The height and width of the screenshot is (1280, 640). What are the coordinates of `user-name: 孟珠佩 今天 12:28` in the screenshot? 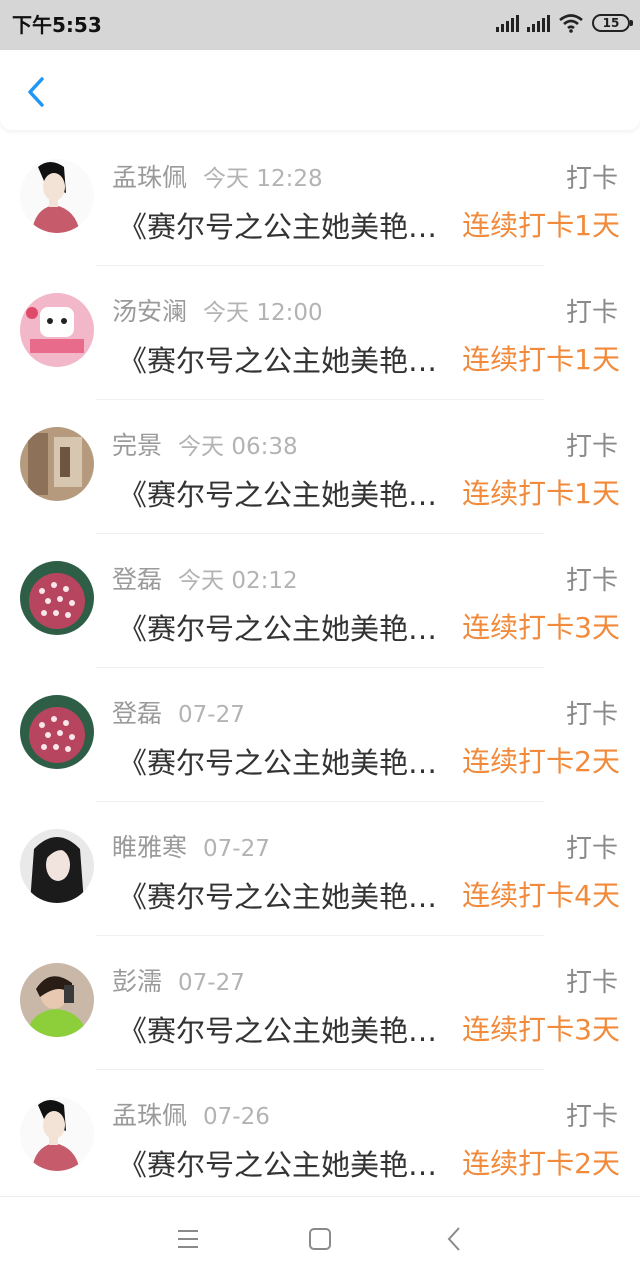 It's located at (217, 177).